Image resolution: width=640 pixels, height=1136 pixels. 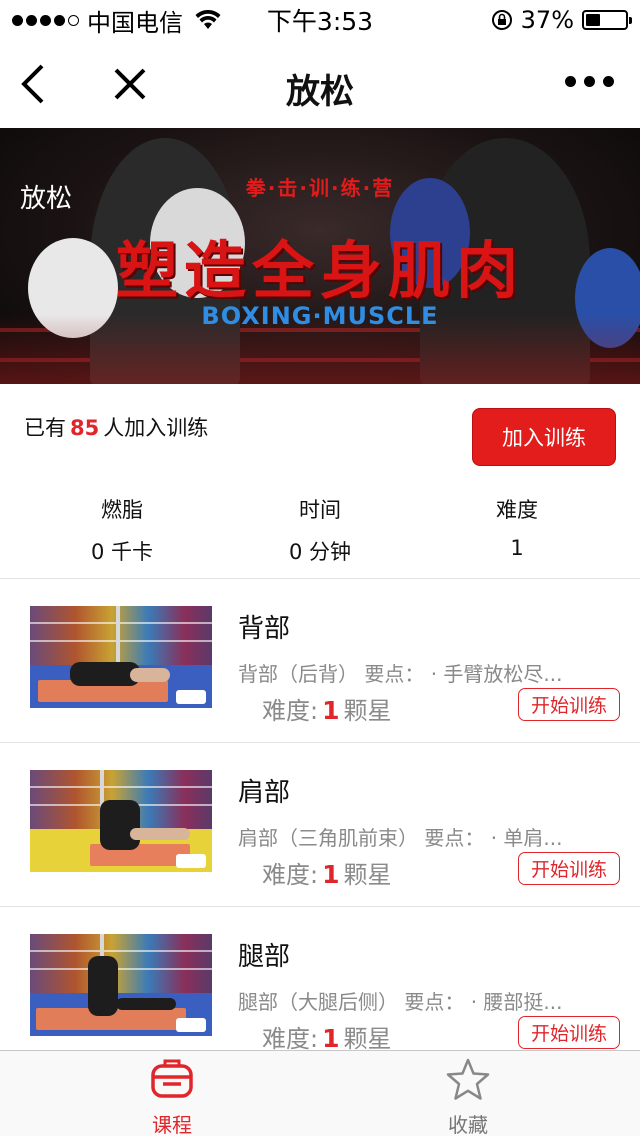 I want to click on more-icon, so click(x=589, y=81).